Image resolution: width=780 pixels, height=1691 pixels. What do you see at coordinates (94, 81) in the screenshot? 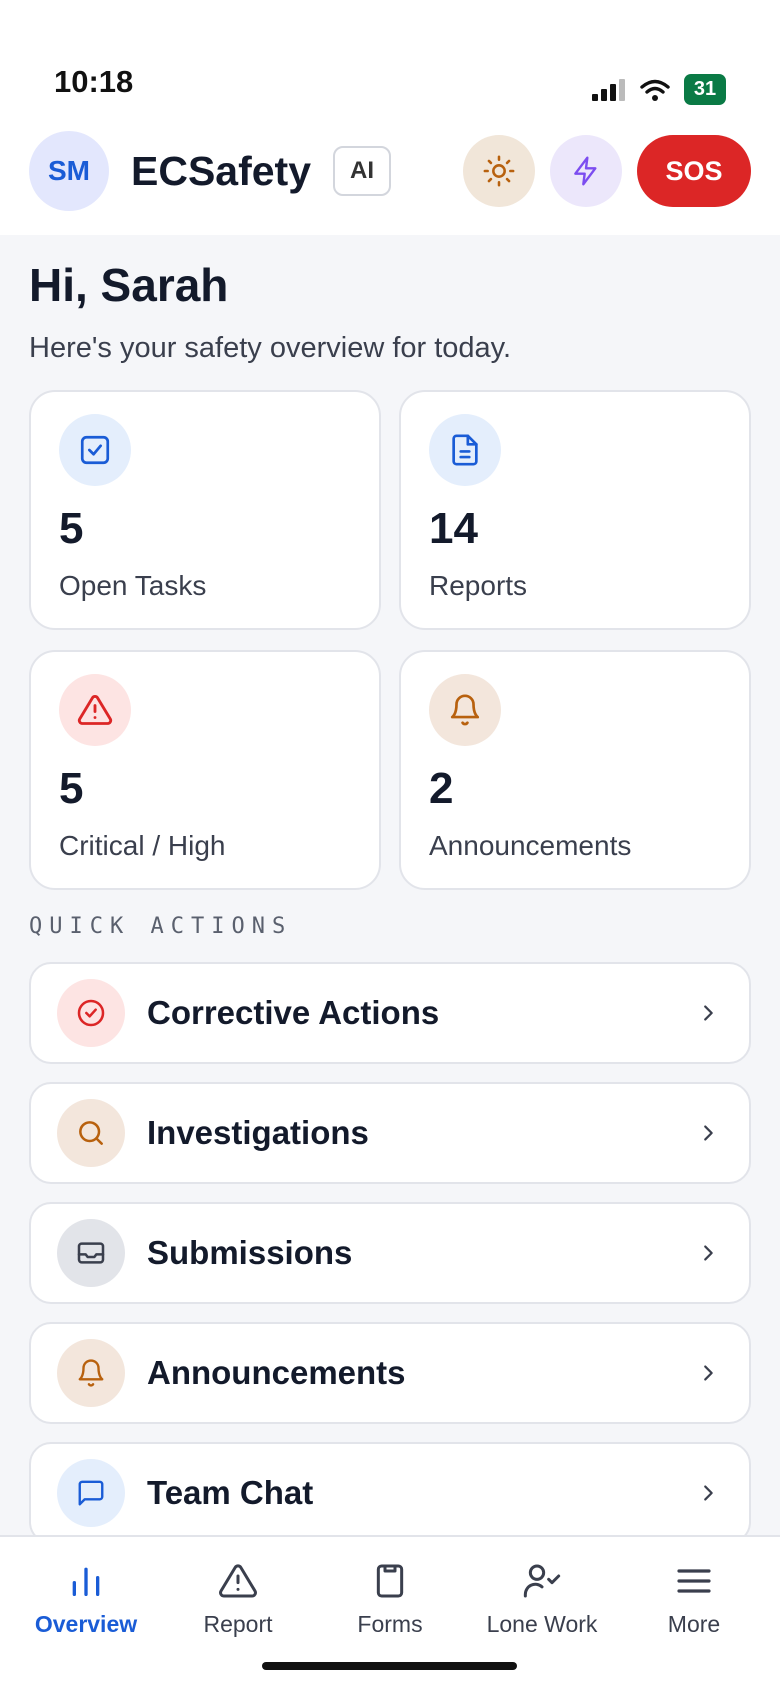
I see `status-time: 10:18` at bounding box center [94, 81].